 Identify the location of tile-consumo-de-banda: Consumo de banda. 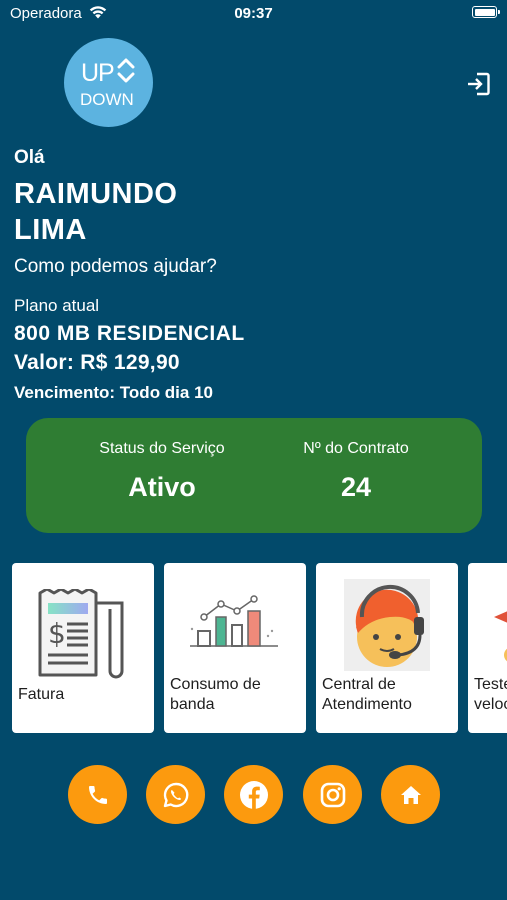
(235, 648).